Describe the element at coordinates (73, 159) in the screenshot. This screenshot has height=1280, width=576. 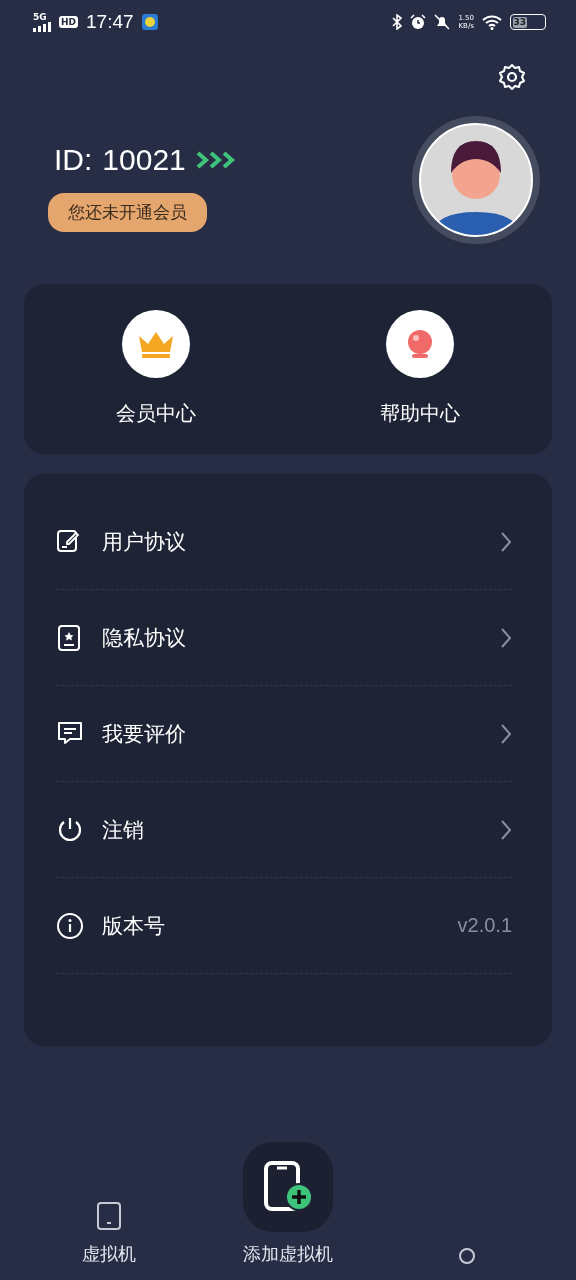
I see `id-label: ID:` at that location.